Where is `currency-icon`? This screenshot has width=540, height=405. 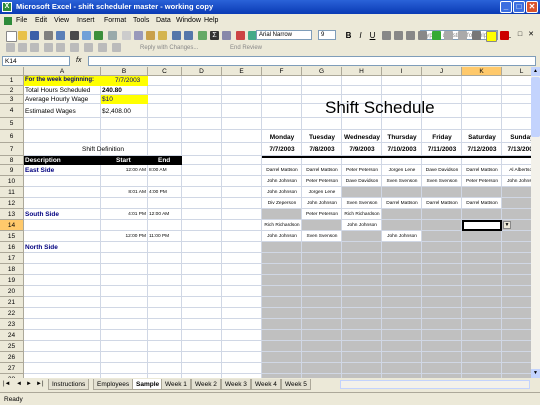
currency-icon is located at coordinates (436, 35).